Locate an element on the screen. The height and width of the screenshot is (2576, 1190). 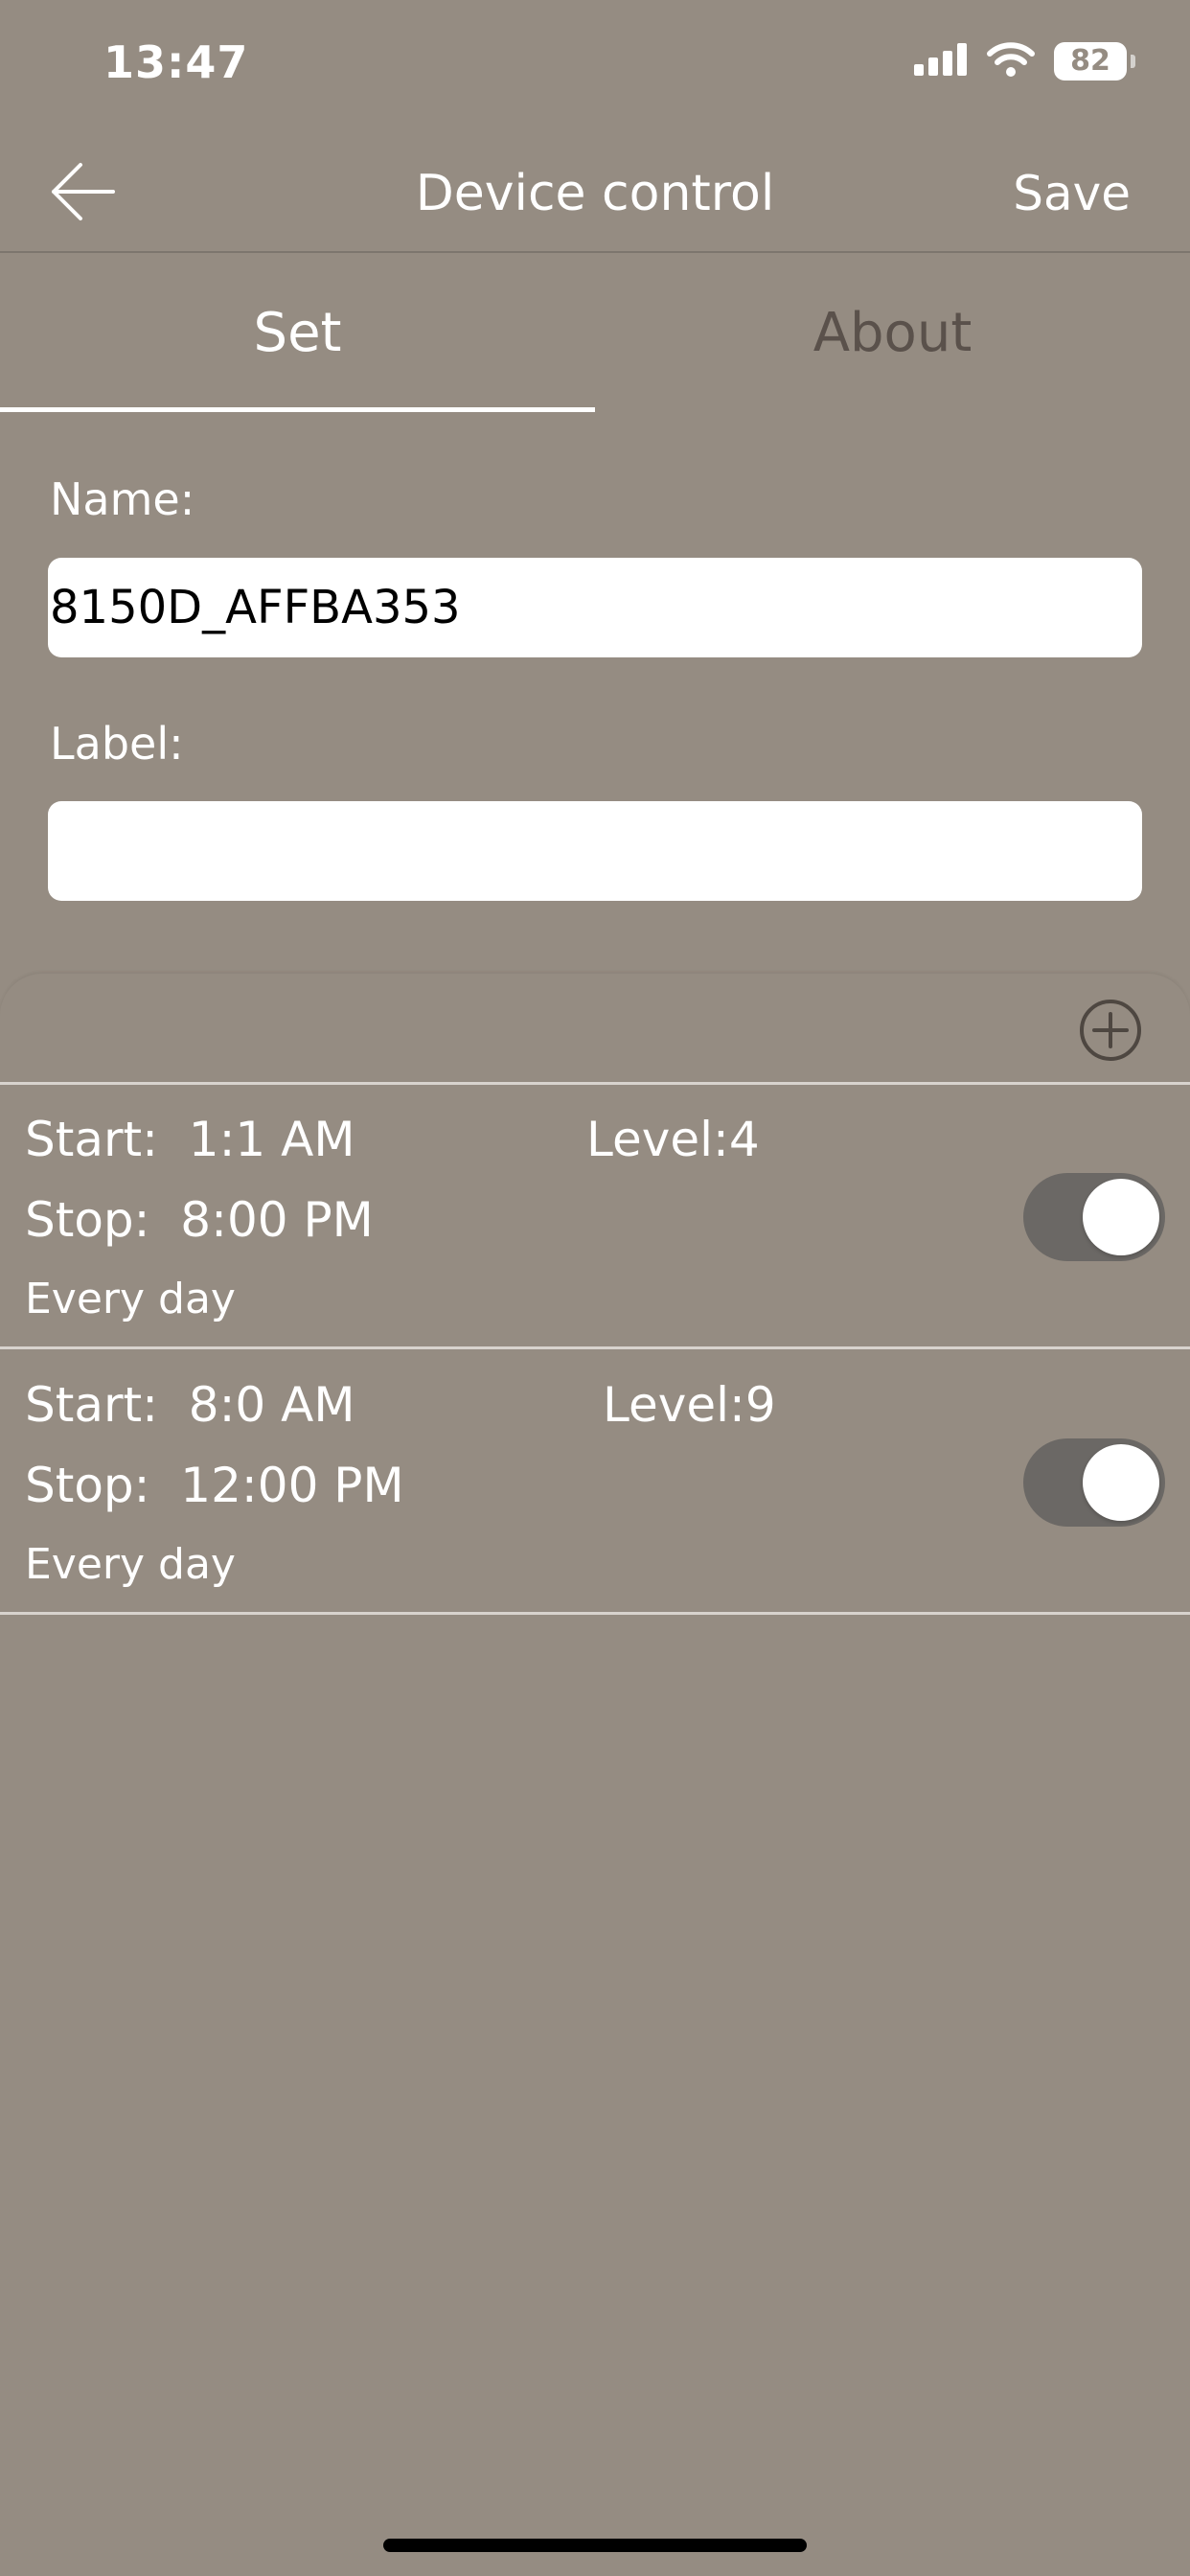
page-title: Device control is located at coordinates (595, 193).